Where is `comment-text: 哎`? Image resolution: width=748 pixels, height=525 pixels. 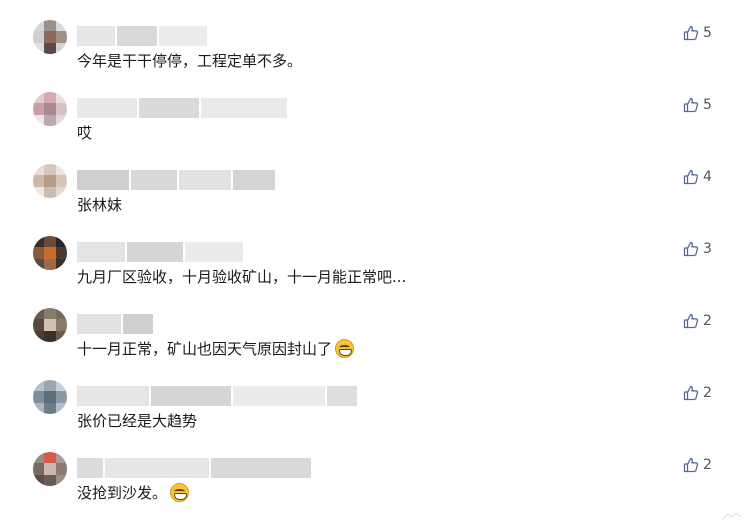
comment-text: 哎 is located at coordinates (85, 133).